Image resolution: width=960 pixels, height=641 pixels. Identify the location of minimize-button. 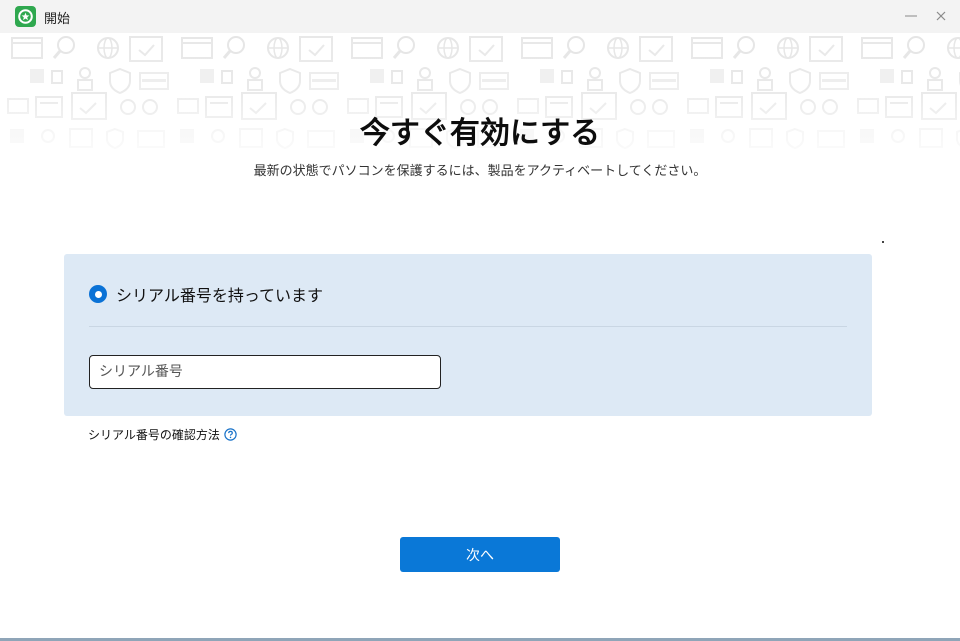
(911, 16).